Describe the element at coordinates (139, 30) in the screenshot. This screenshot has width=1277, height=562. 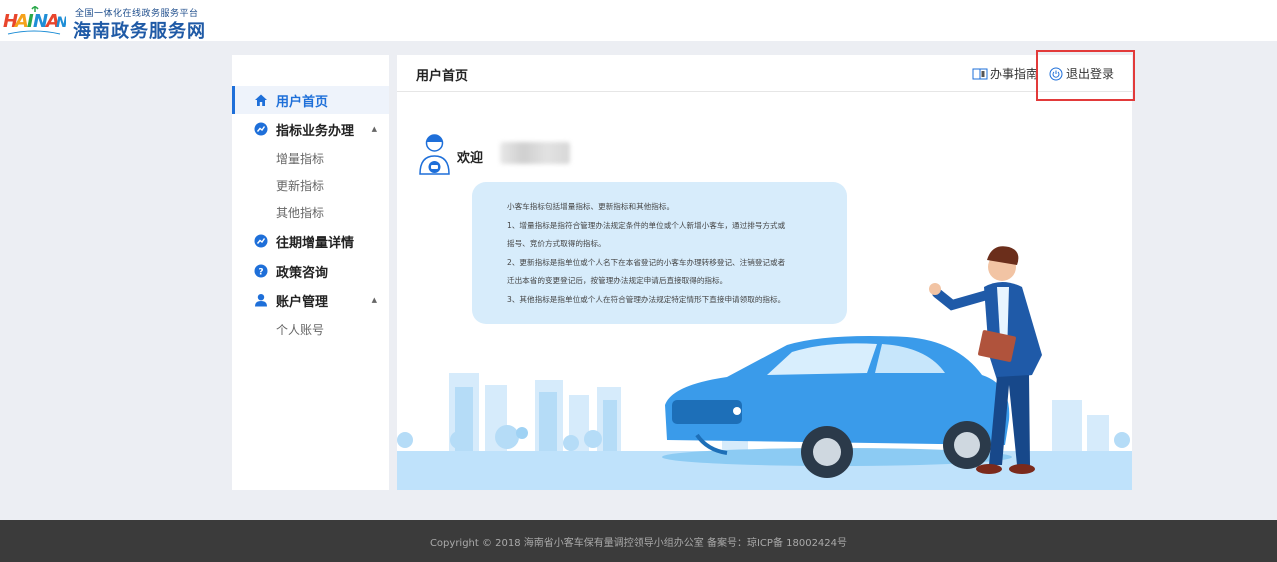
I see `site-title: 海南政务服务网` at that location.